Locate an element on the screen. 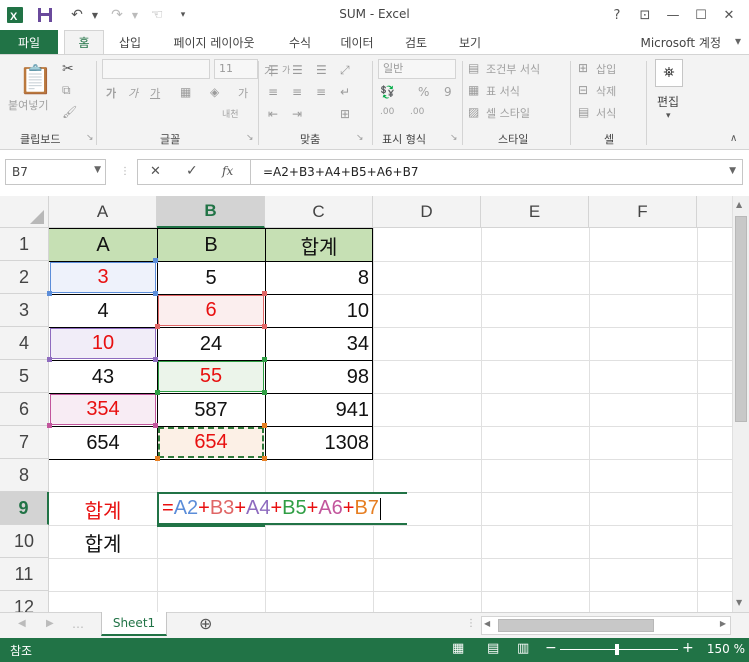 This screenshot has width=749, height=662. cell-style-icon: ▨ is located at coordinates (473, 112).